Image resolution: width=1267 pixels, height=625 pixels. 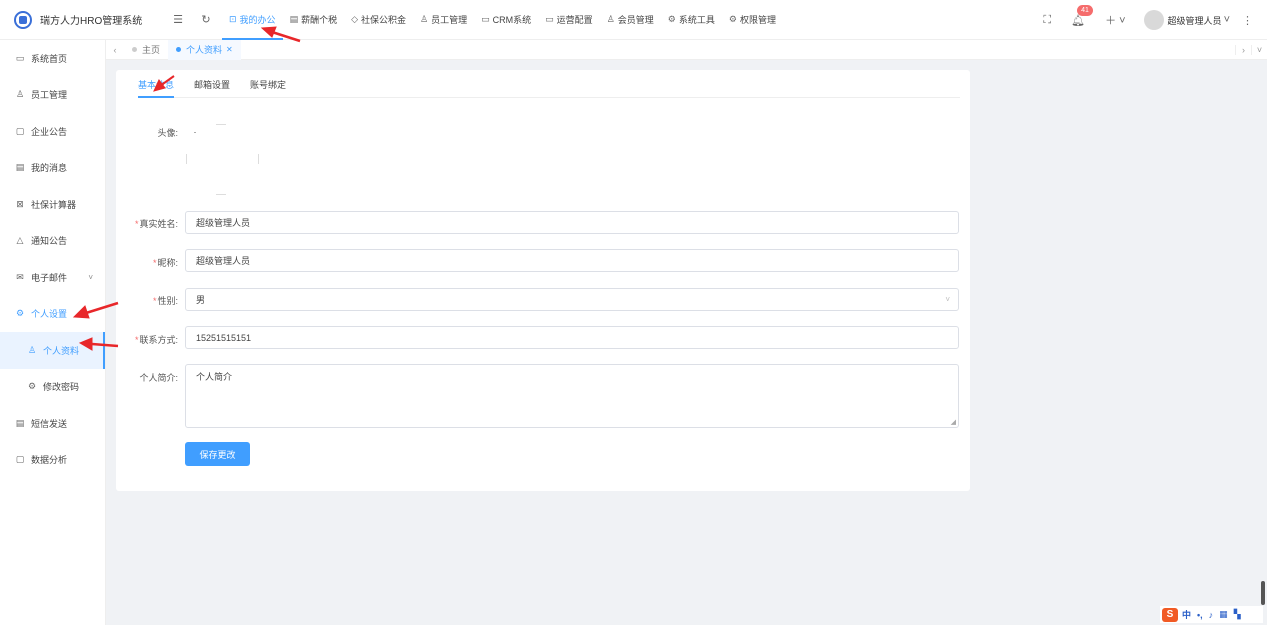 What do you see at coordinates (223, 159) in the screenshot?
I see `avatar-upload` at bounding box center [223, 159].